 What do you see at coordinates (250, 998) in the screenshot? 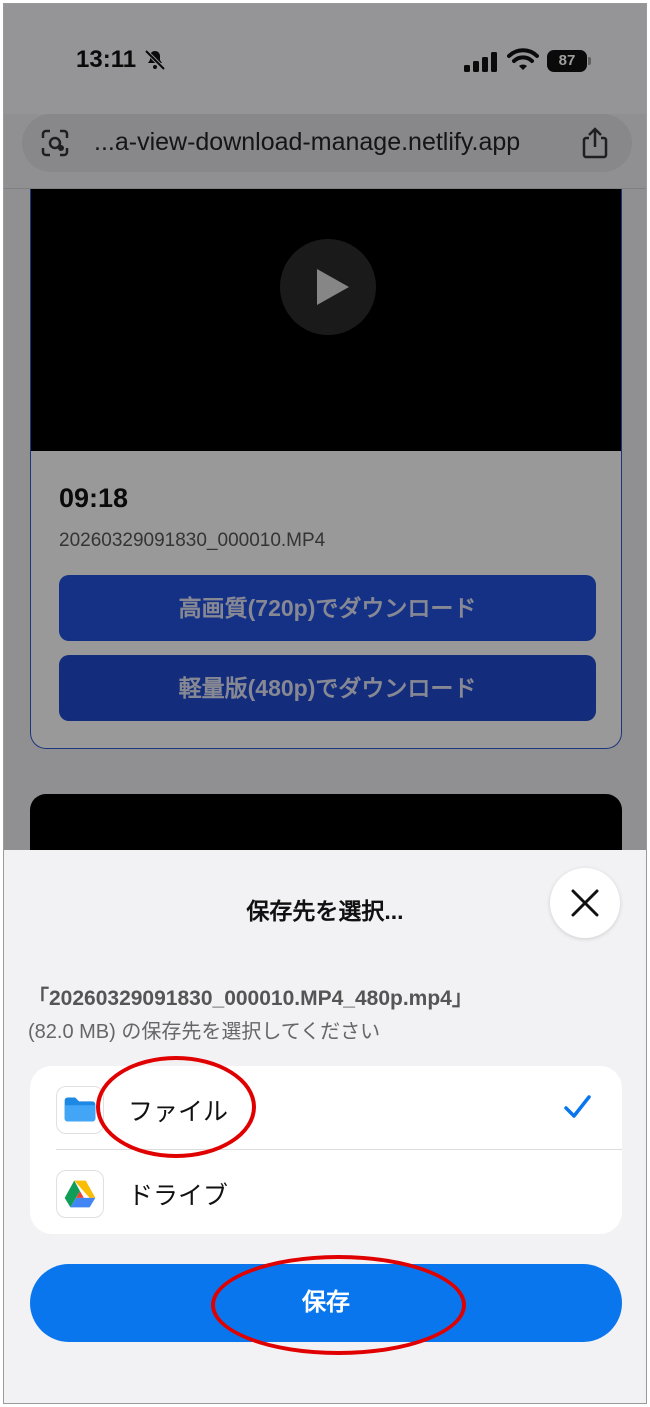
I see `file-name-text: 「20260329091830_000010.MP4_480p.mp4」` at bounding box center [250, 998].